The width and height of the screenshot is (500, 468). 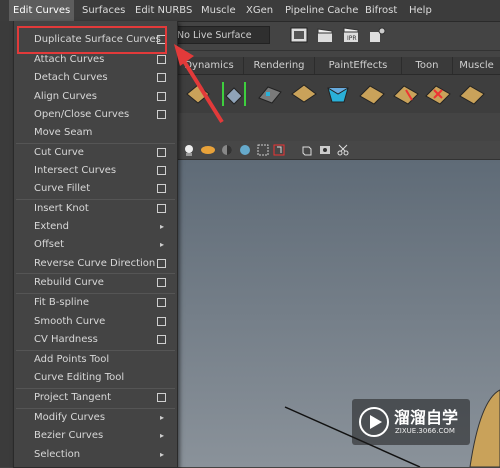 I want to click on sphere-shade-icon, so click(x=245, y=150).